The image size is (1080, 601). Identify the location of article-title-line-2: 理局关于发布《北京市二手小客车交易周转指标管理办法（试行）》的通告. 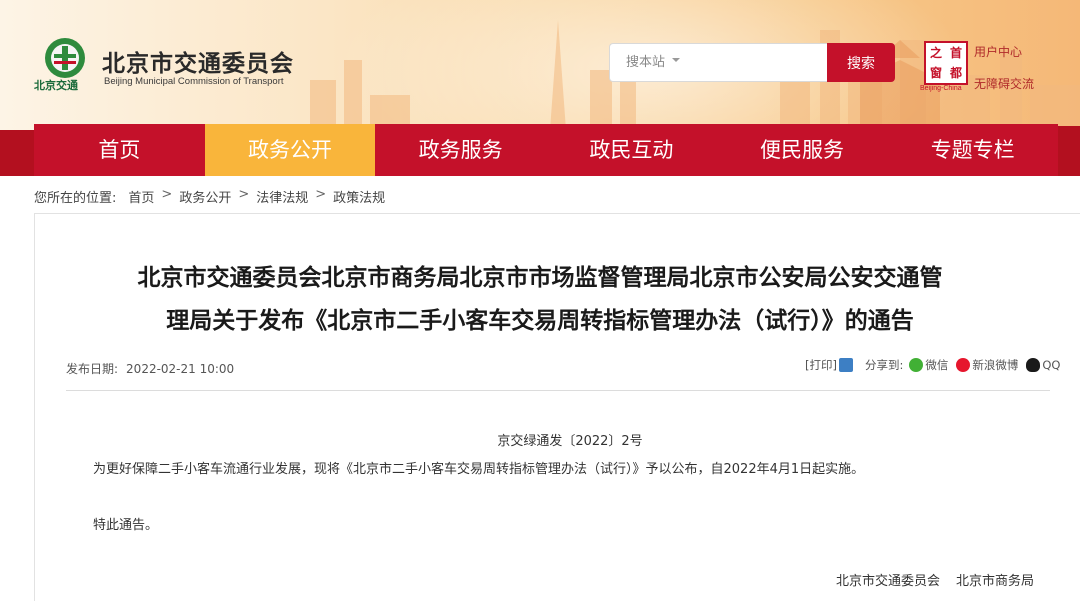
(540, 321).